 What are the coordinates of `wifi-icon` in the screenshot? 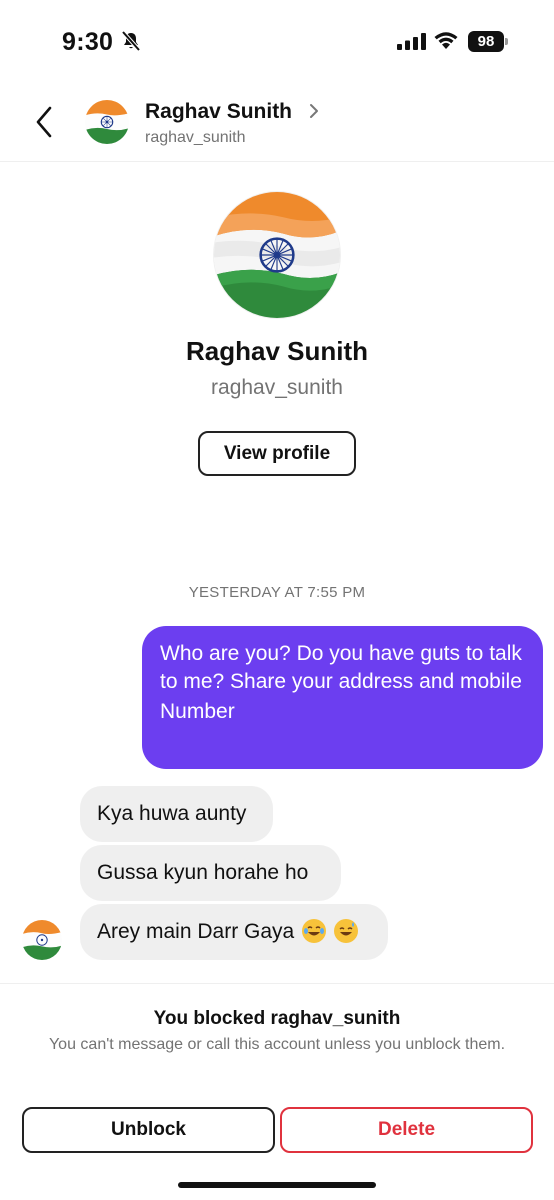 It's located at (446, 40).